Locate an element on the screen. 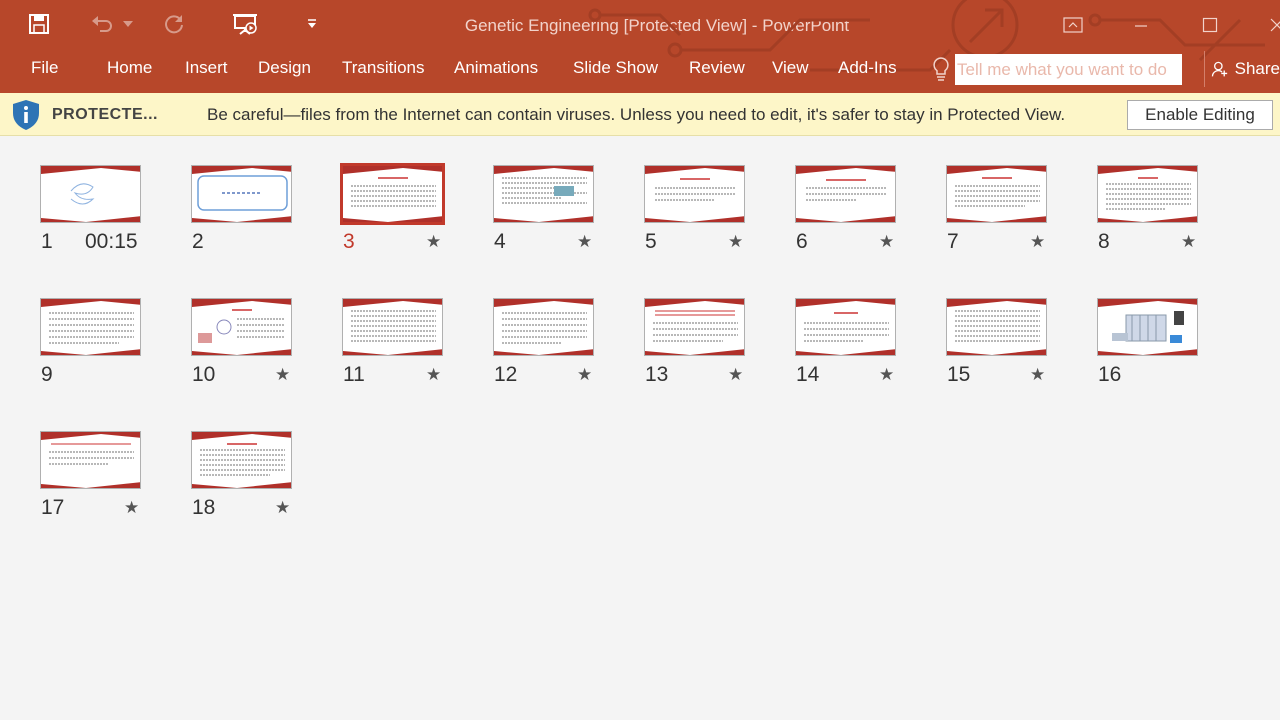  enable-editing-button: Enable Editing is located at coordinates (1200, 115).